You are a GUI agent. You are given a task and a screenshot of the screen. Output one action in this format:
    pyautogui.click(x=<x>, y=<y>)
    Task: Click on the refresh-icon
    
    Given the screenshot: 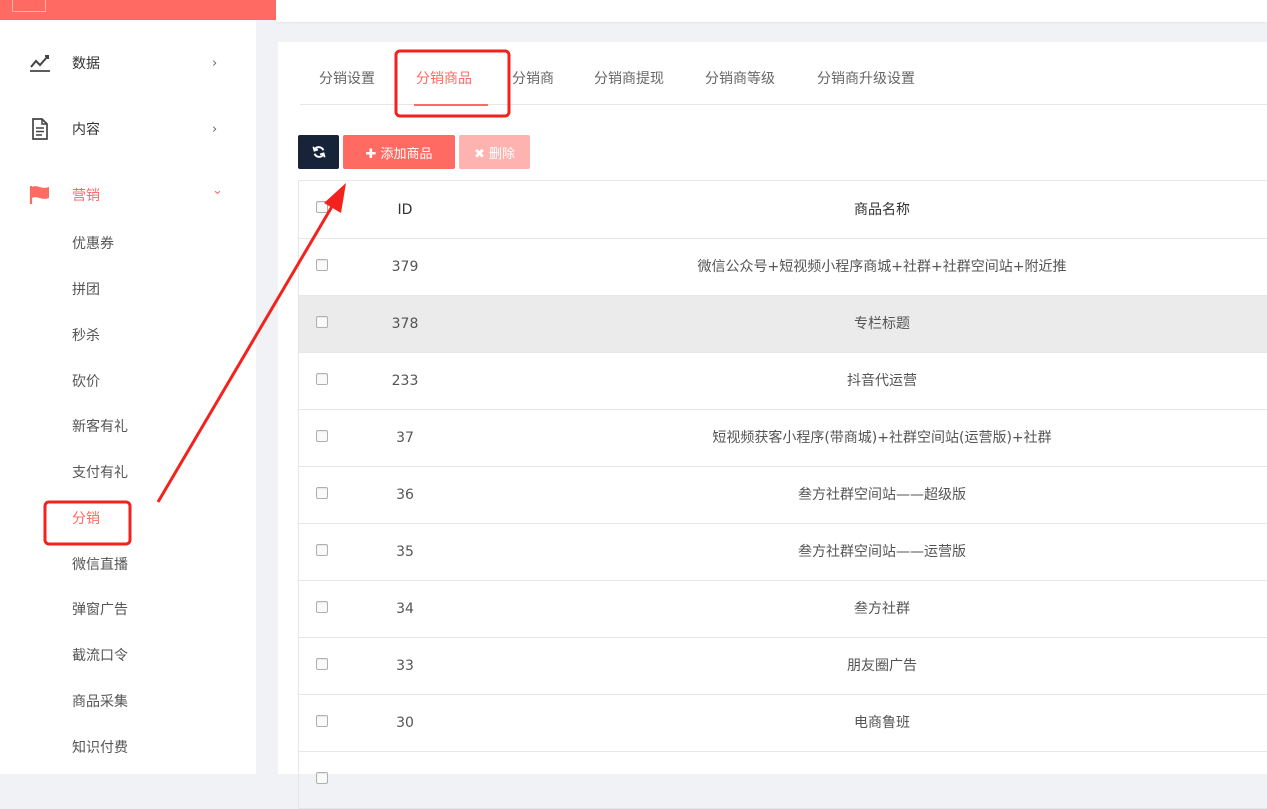 What is the action you would take?
    pyautogui.click(x=318, y=152)
    